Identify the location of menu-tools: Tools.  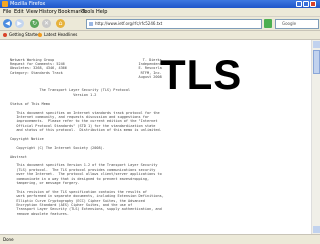
(88, 12).